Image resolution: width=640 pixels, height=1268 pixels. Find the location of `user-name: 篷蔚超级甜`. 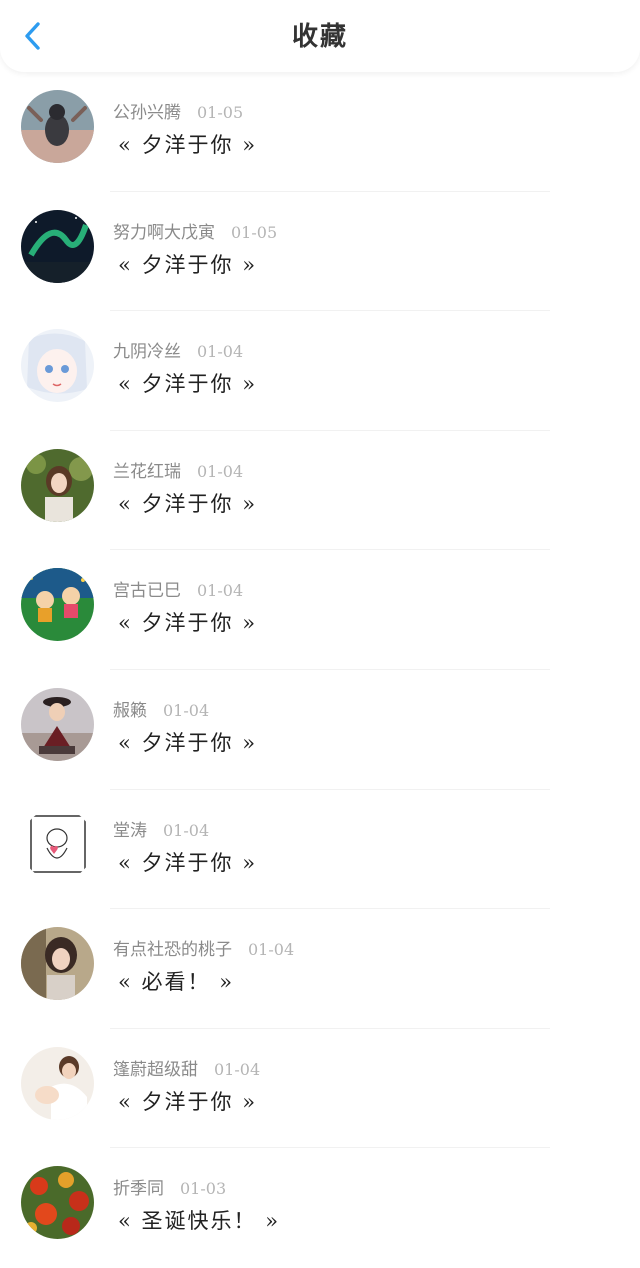

user-name: 篷蔚超级甜 is located at coordinates (155, 1069).